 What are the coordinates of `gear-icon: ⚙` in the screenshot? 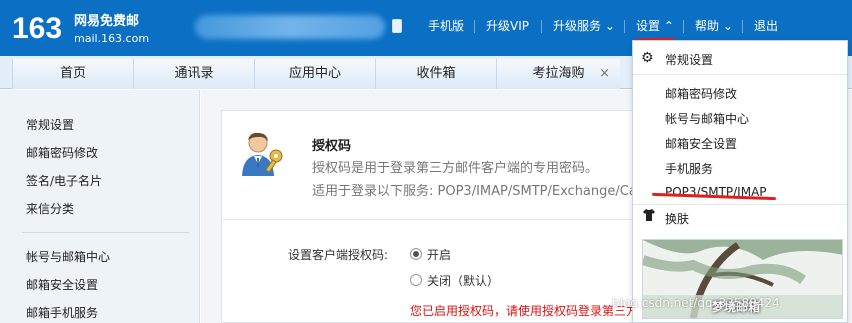 It's located at (647, 58).